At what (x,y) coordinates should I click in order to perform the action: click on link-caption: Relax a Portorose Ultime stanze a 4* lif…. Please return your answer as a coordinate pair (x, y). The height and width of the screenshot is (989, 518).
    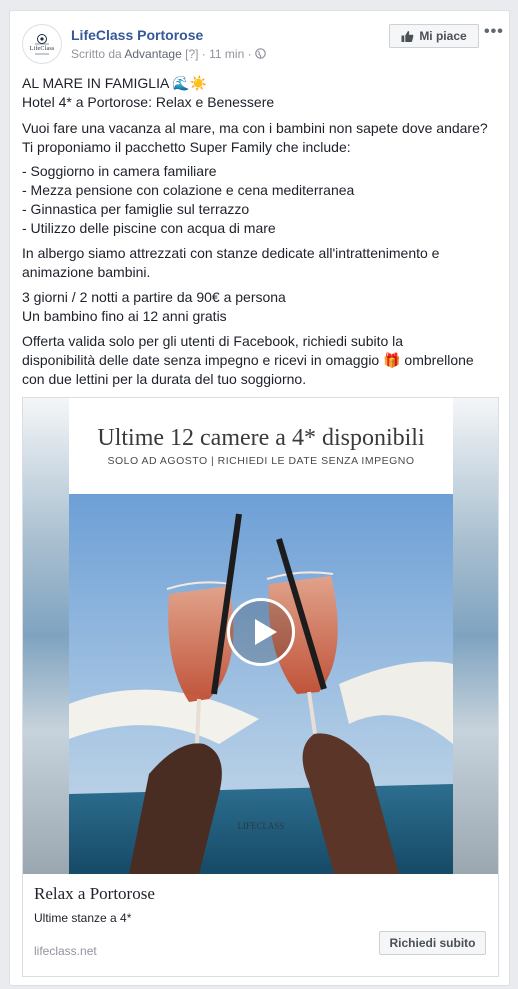
    Looking at the image, I should click on (260, 925).